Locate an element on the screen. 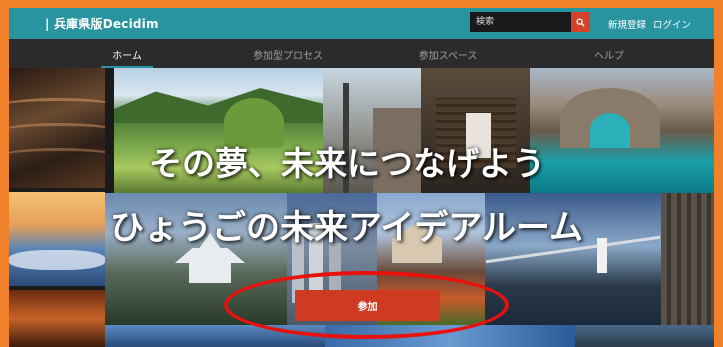 Image resolution: width=723 pixels, height=347 pixels. search-box is located at coordinates (530, 22).